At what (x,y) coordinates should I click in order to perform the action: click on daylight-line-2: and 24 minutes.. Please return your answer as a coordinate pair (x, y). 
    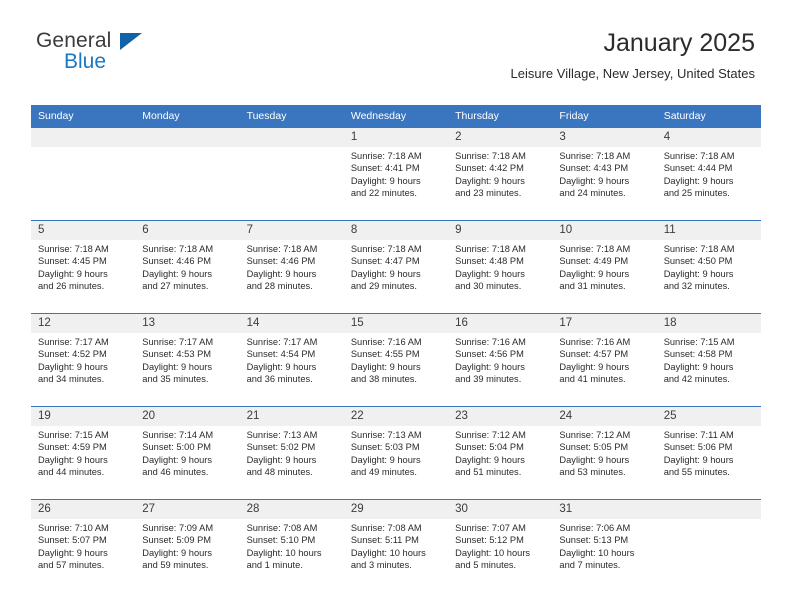
    Looking at the image, I should click on (592, 192).